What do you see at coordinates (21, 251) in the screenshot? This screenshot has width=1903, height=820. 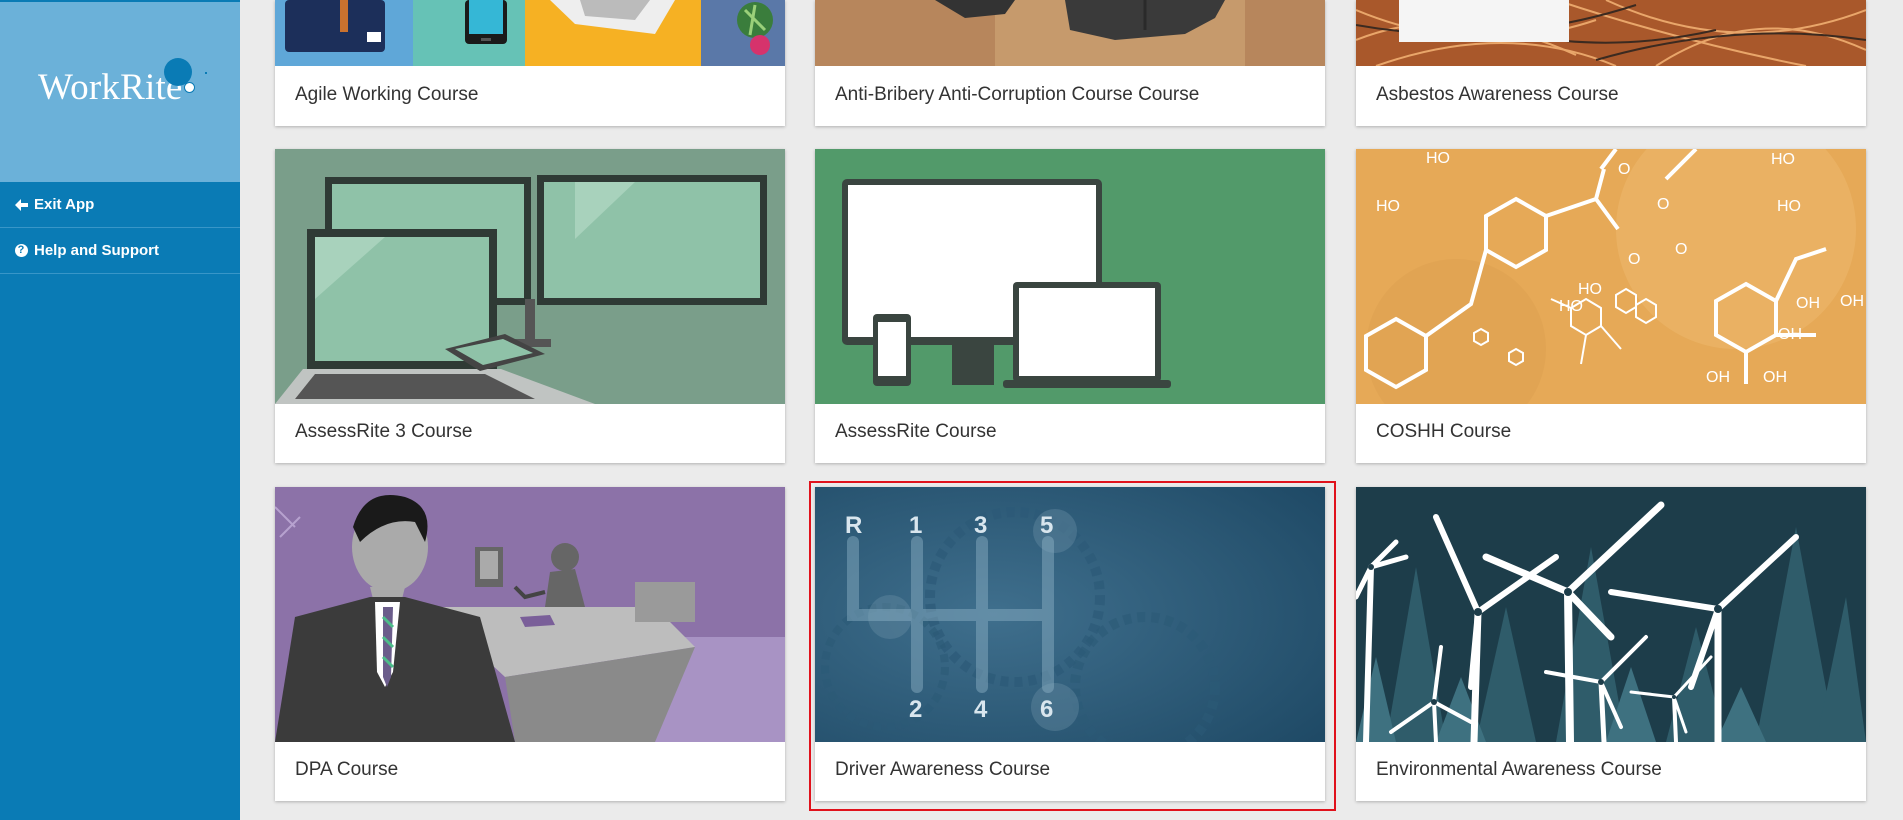 I see `question-circle-icon: ?` at bounding box center [21, 251].